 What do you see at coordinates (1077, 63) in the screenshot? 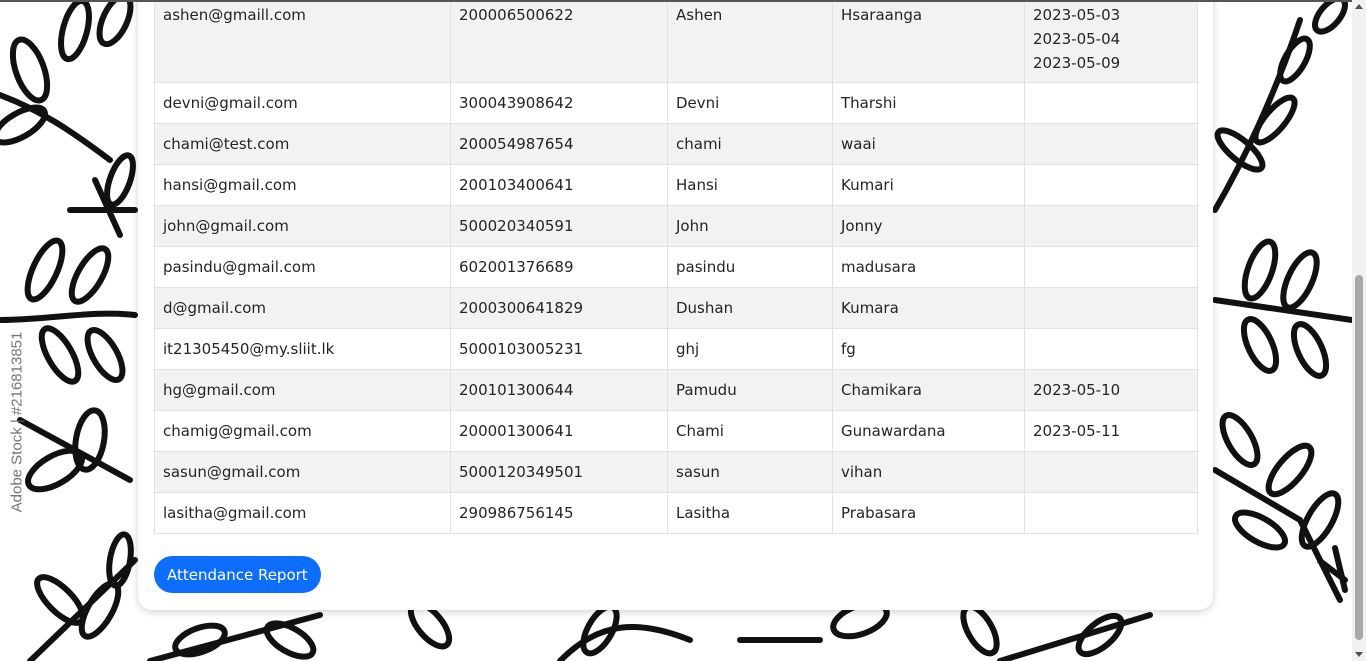
I see `attendance-date: 2023-05-09` at bounding box center [1077, 63].